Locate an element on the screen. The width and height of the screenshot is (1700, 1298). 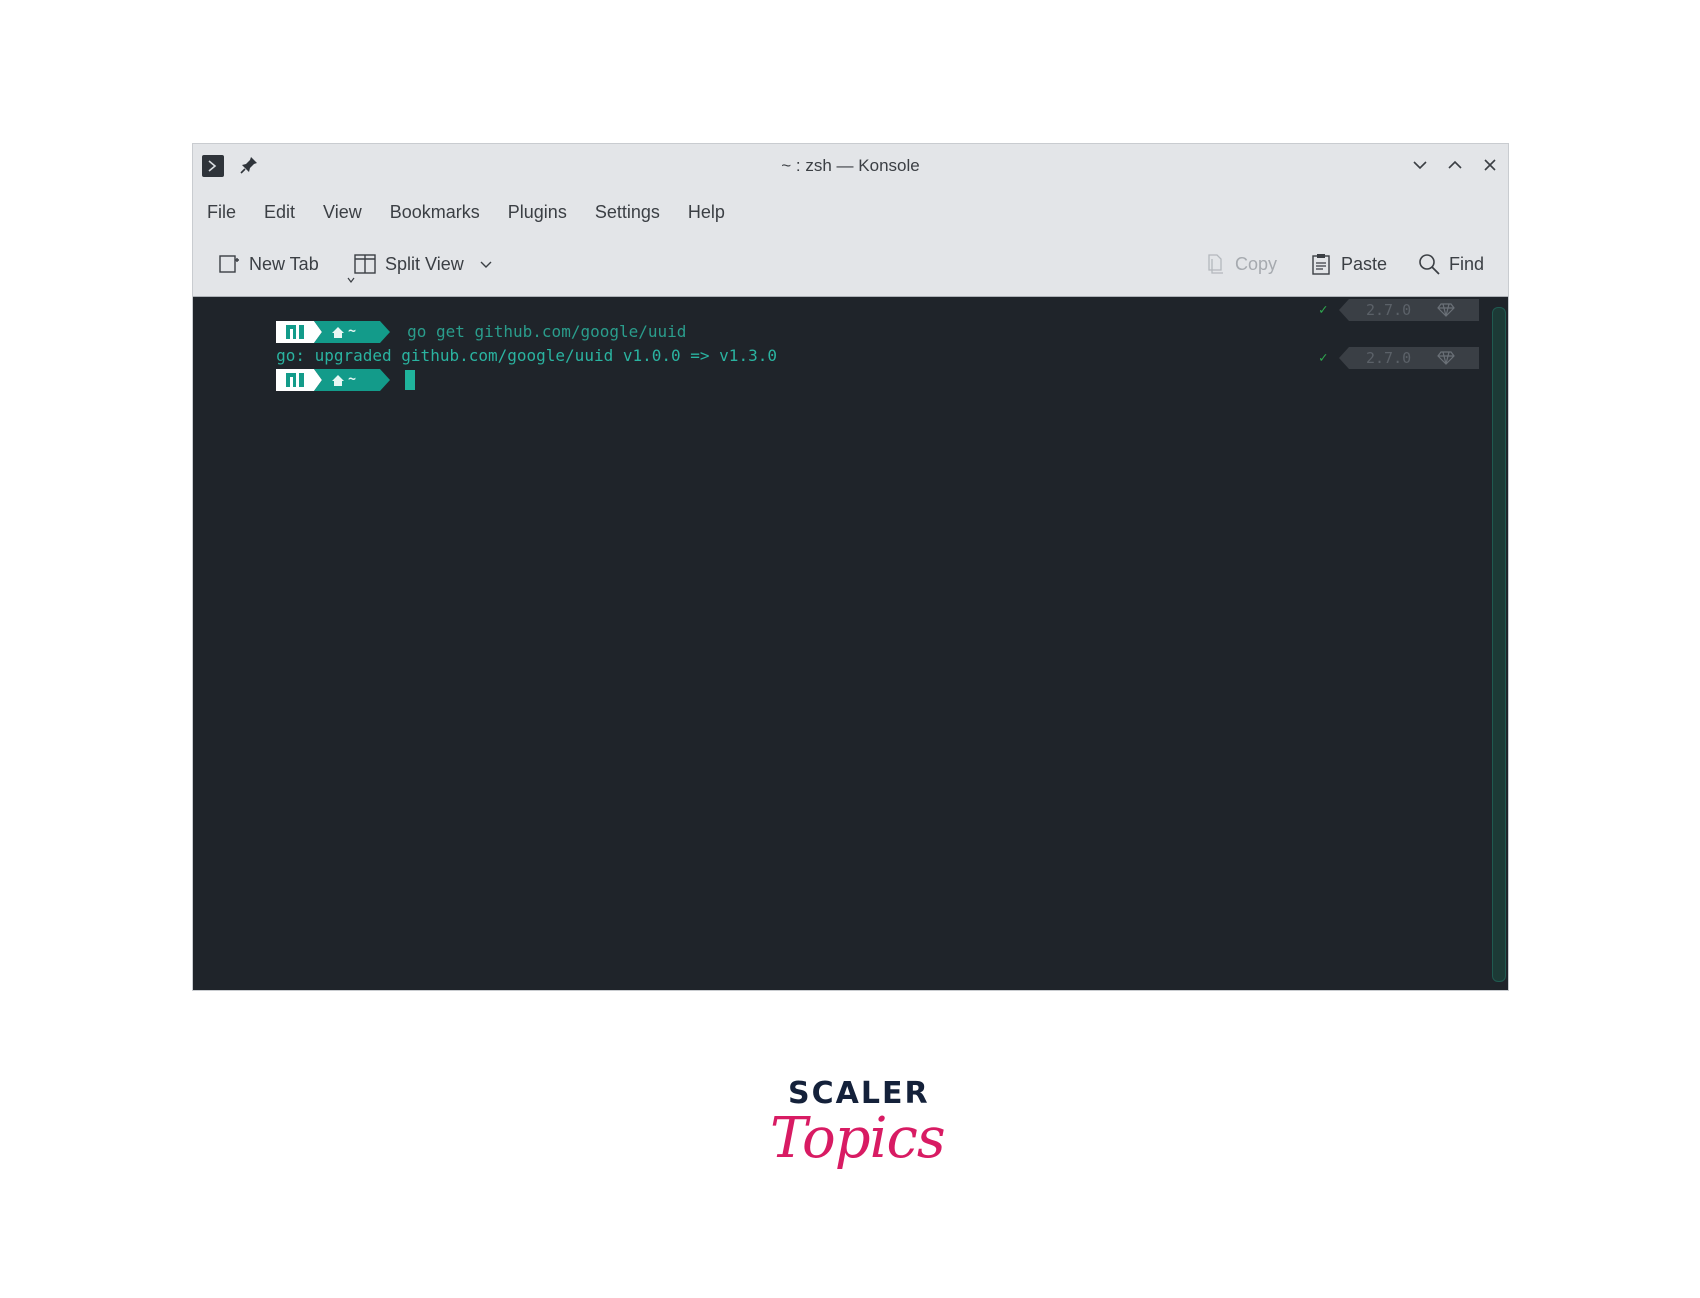
menu-help: Help is located at coordinates (713, 212).